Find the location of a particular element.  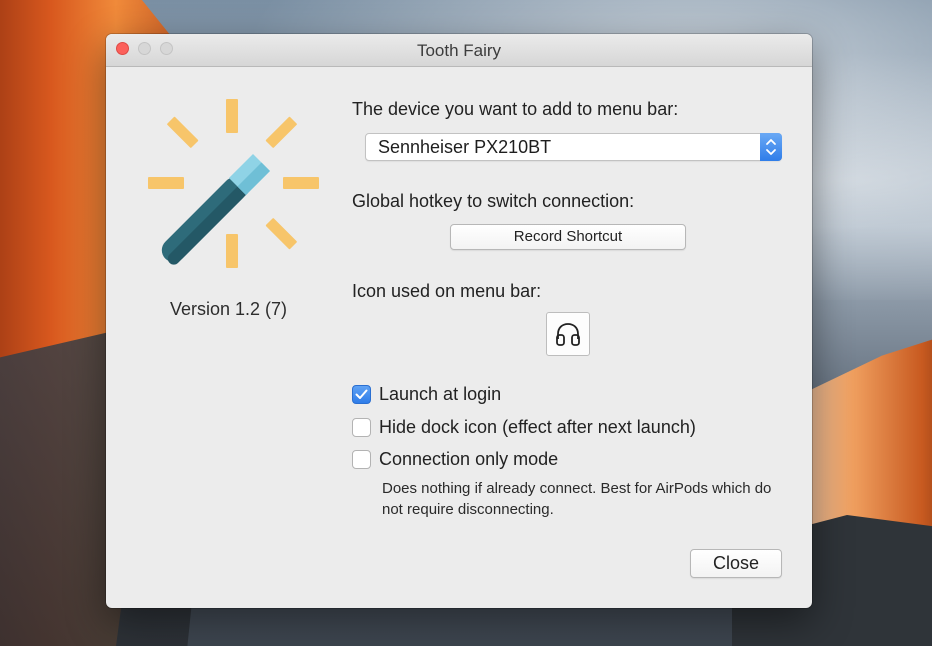

chevron-up-down-icon is located at coordinates (771, 147).